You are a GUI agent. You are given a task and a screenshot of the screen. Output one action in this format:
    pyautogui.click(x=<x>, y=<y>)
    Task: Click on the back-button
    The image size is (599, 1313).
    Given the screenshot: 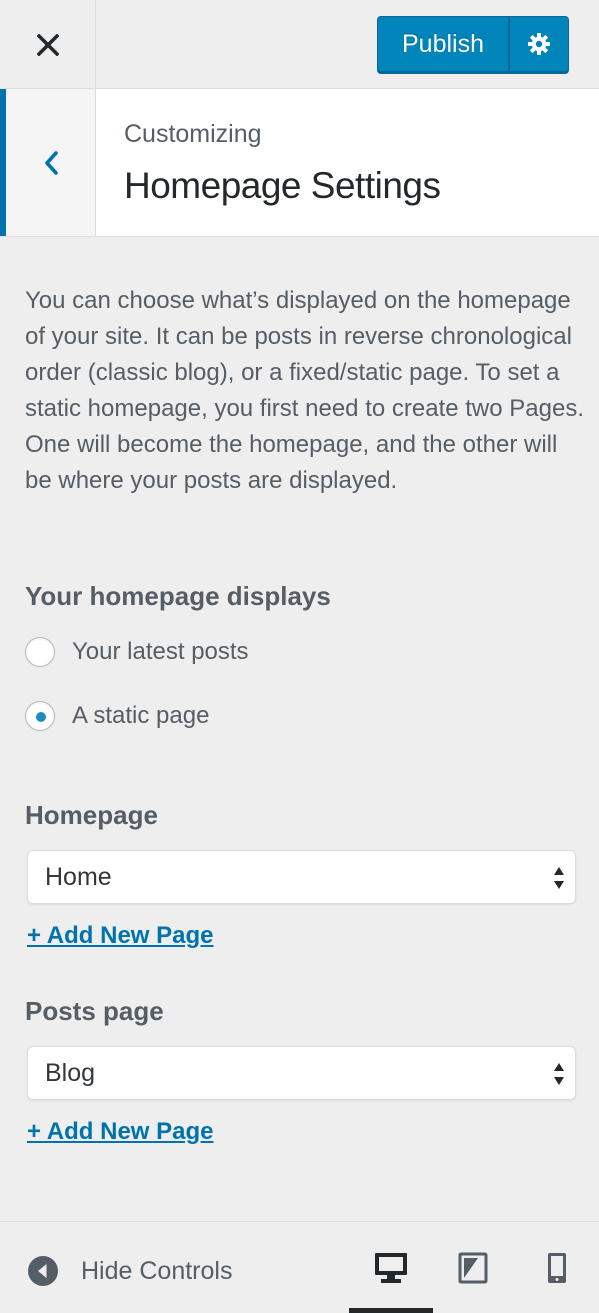 What is the action you would take?
    pyautogui.click(x=48, y=162)
    